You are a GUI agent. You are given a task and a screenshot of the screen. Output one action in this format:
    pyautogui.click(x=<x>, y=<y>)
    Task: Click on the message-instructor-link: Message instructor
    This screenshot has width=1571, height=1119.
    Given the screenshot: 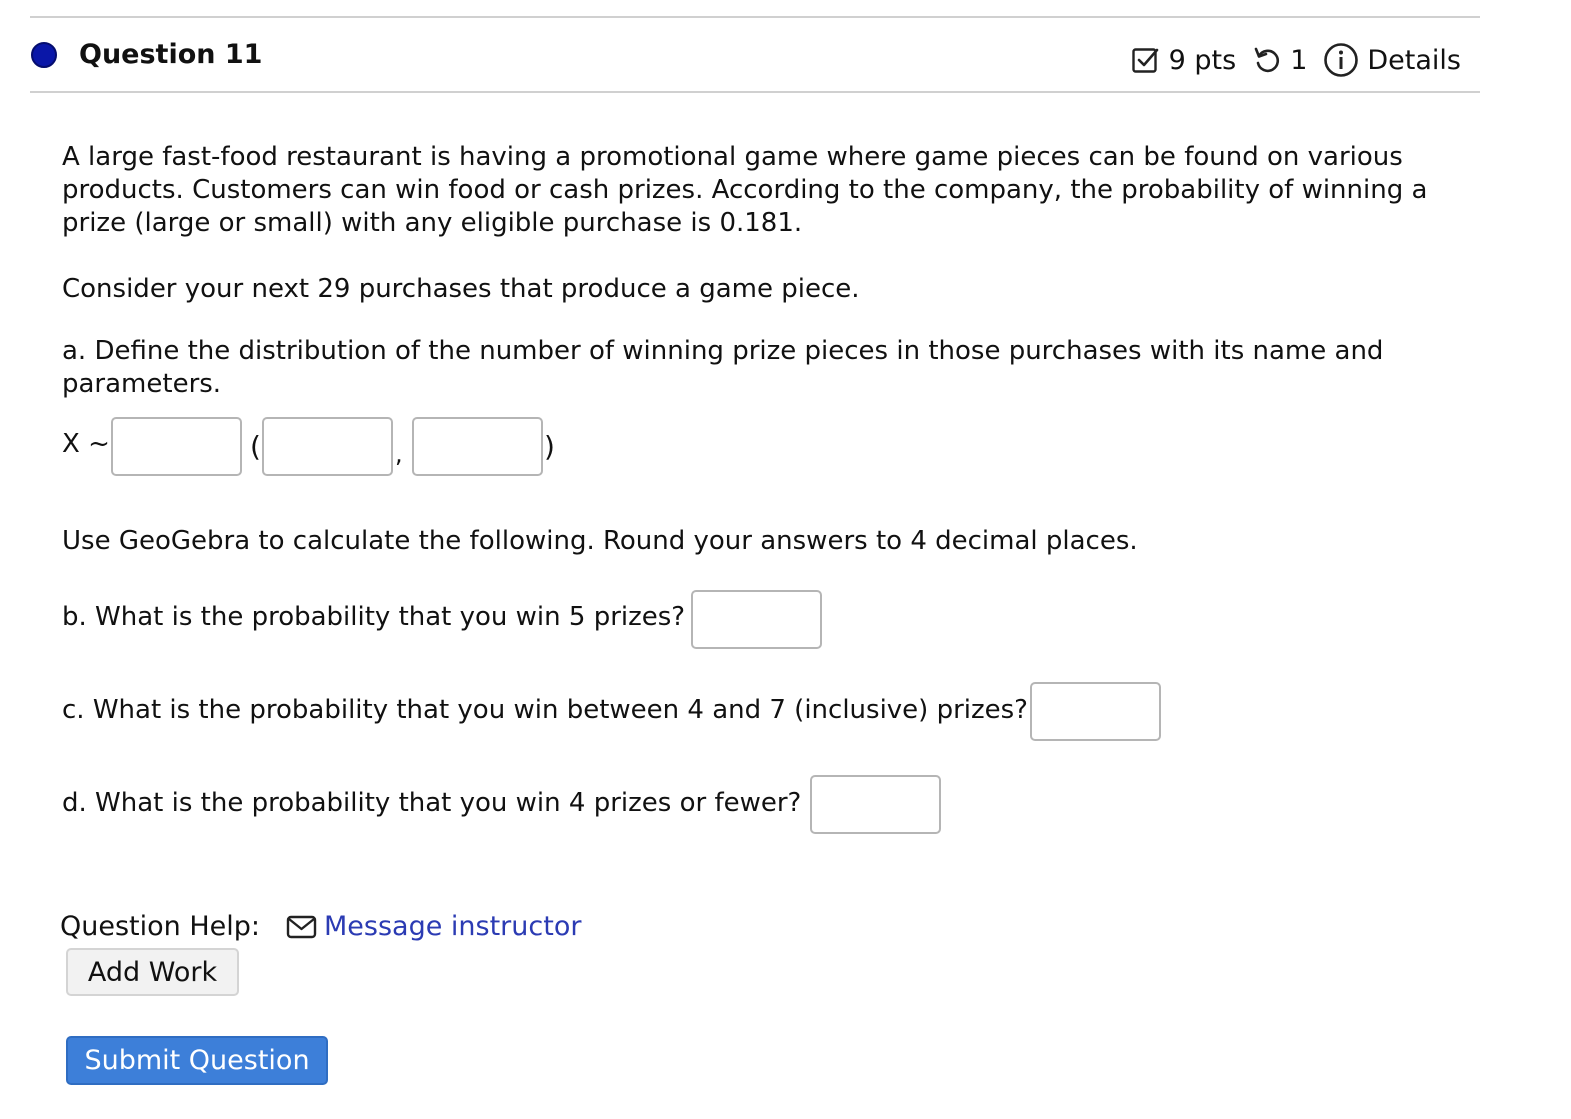 What is the action you would take?
    pyautogui.click(x=452, y=927)
    